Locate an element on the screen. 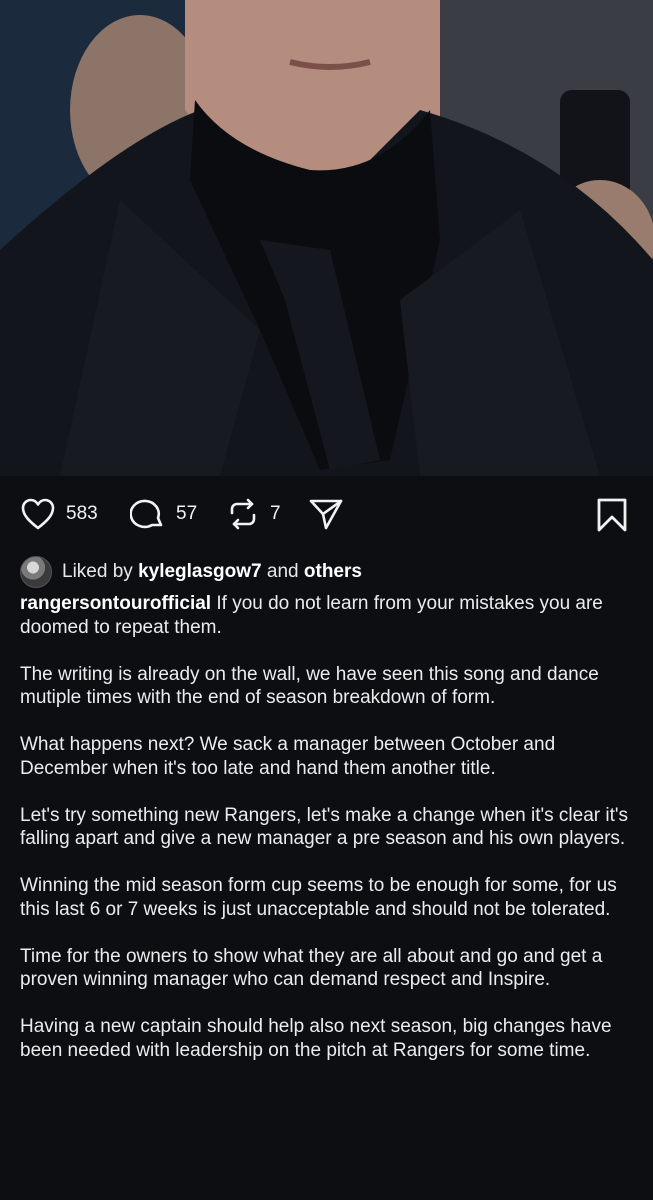 The height and width of the screenshot is (1200, 653). send-paper-plane-icon is located at coordinates (326, 514).